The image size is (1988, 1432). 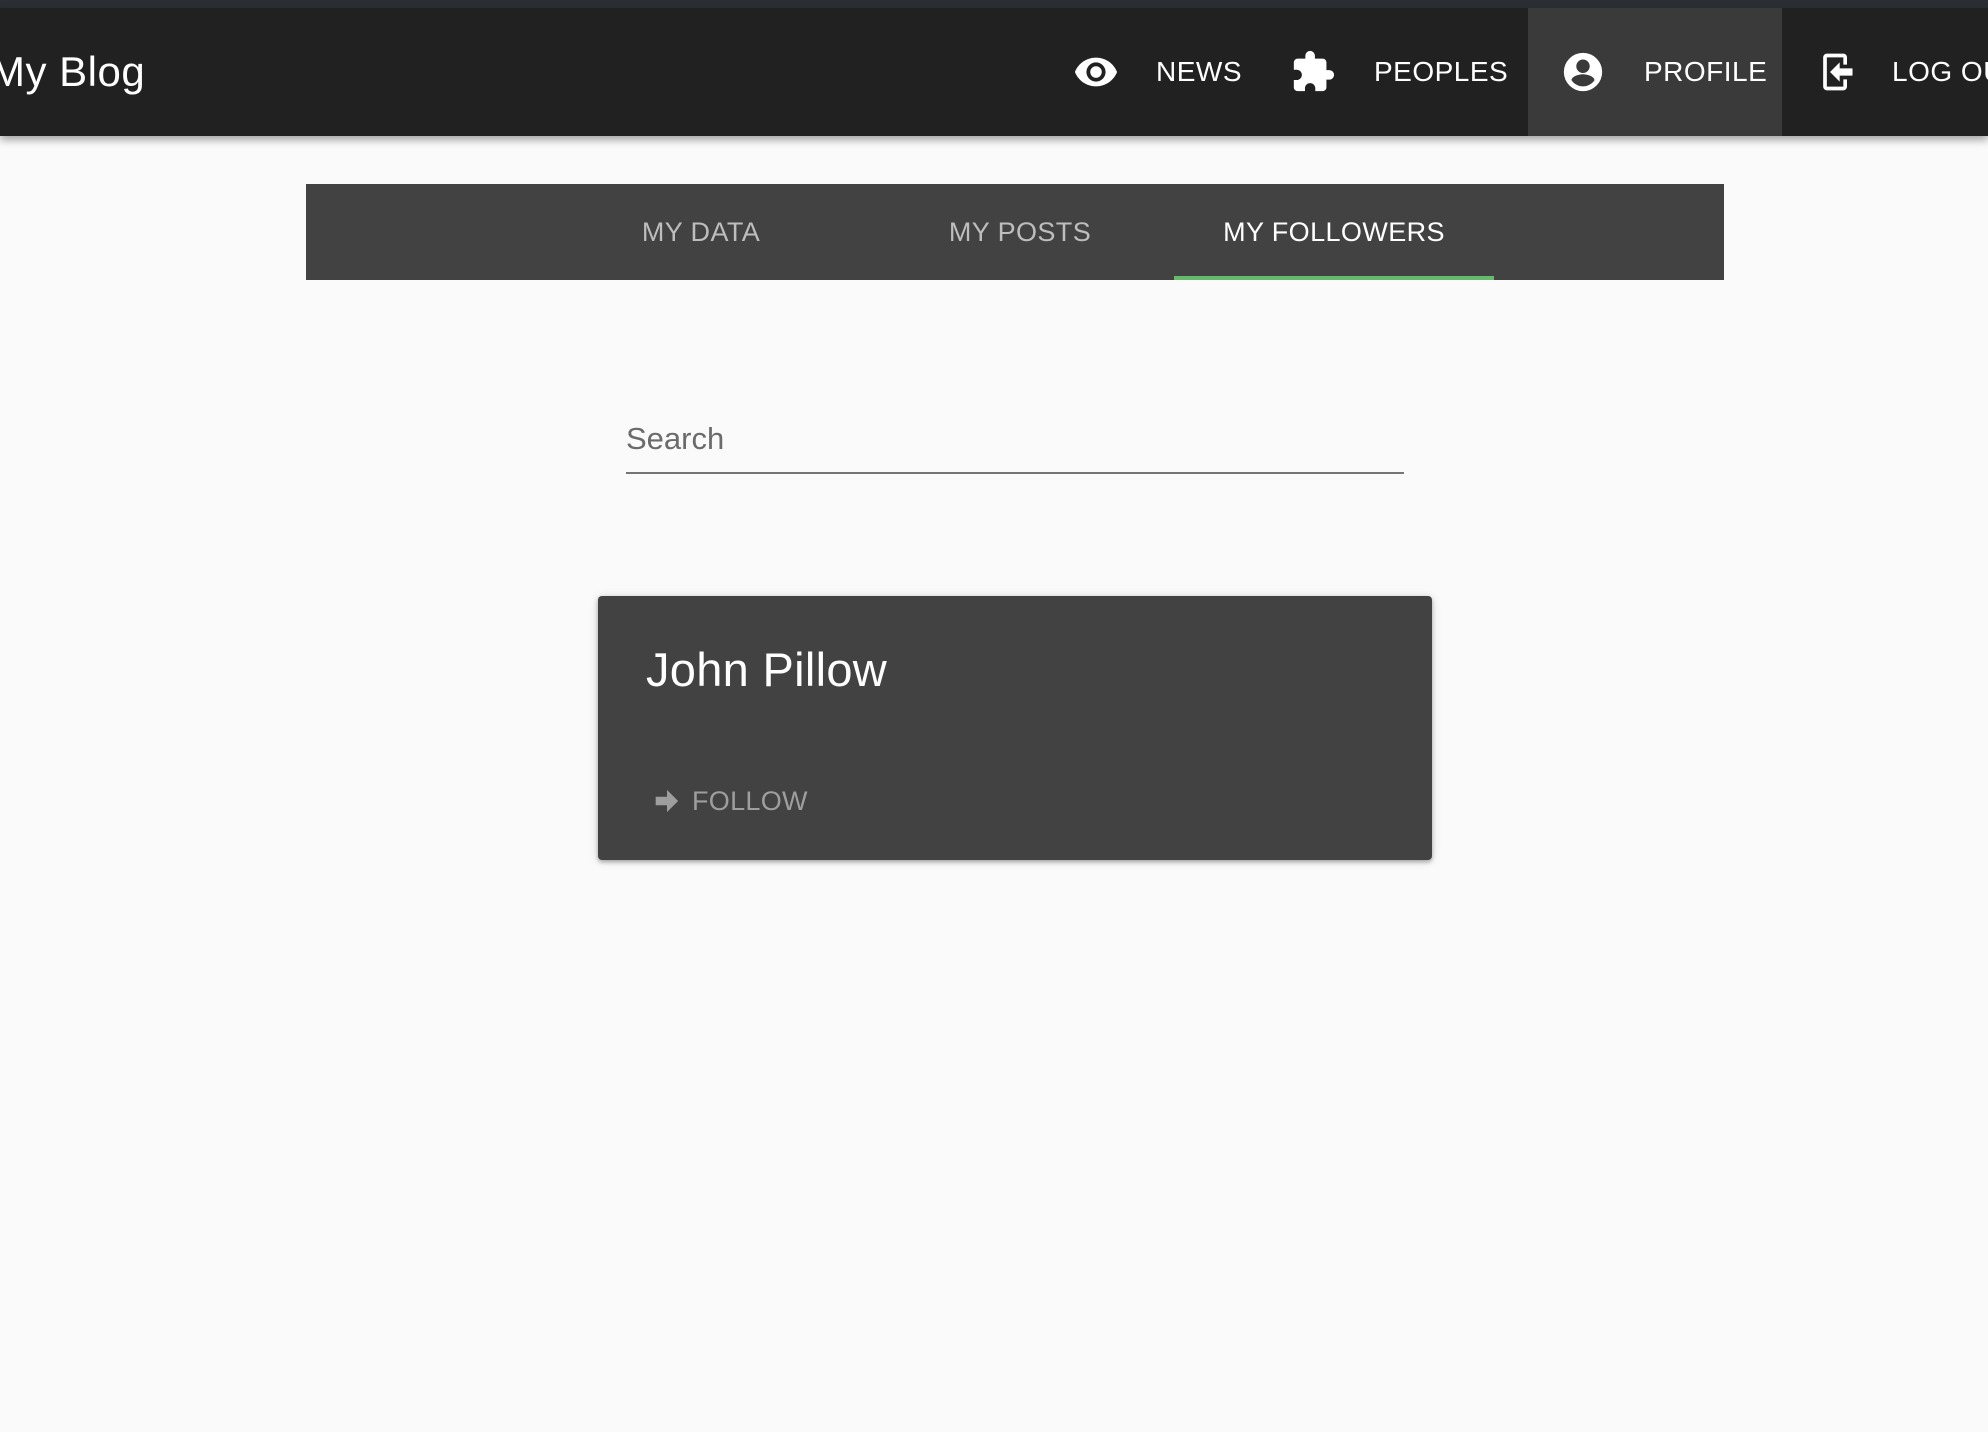 I want to click on window-top-strip, so click(x=994, y=4).